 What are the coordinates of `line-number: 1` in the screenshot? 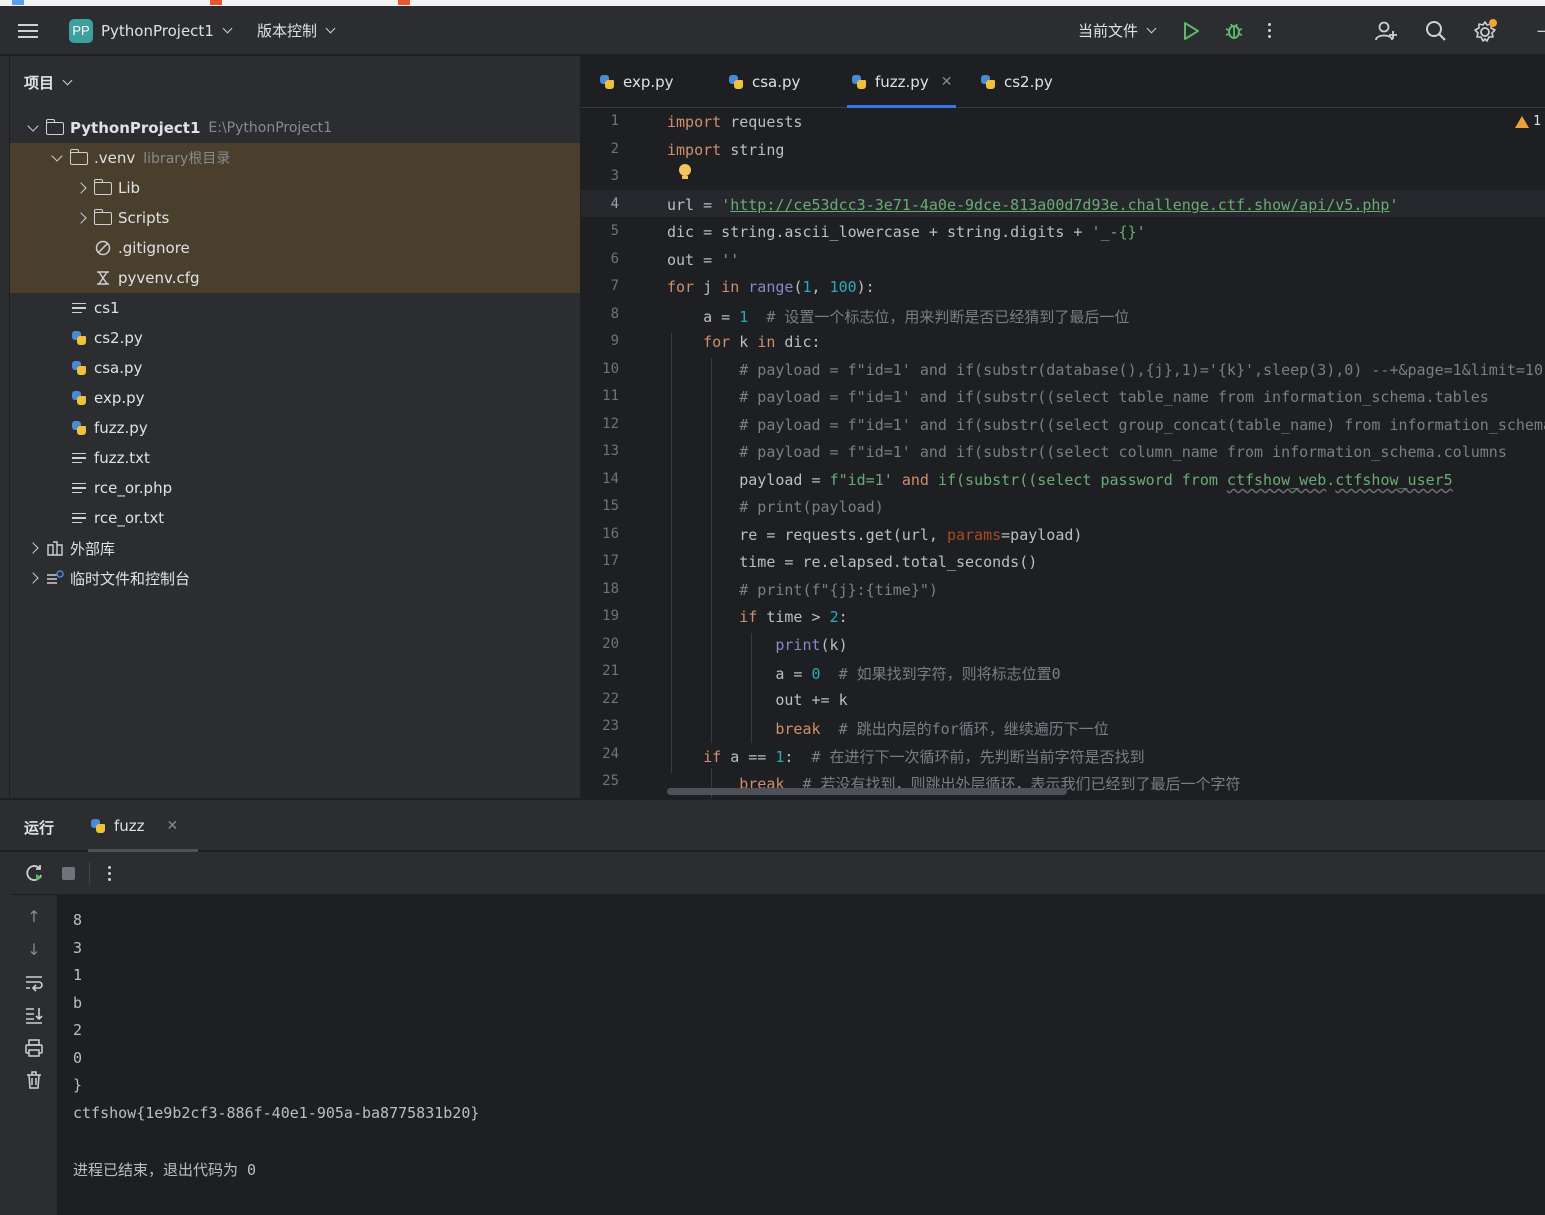 It's located at (614, 121).